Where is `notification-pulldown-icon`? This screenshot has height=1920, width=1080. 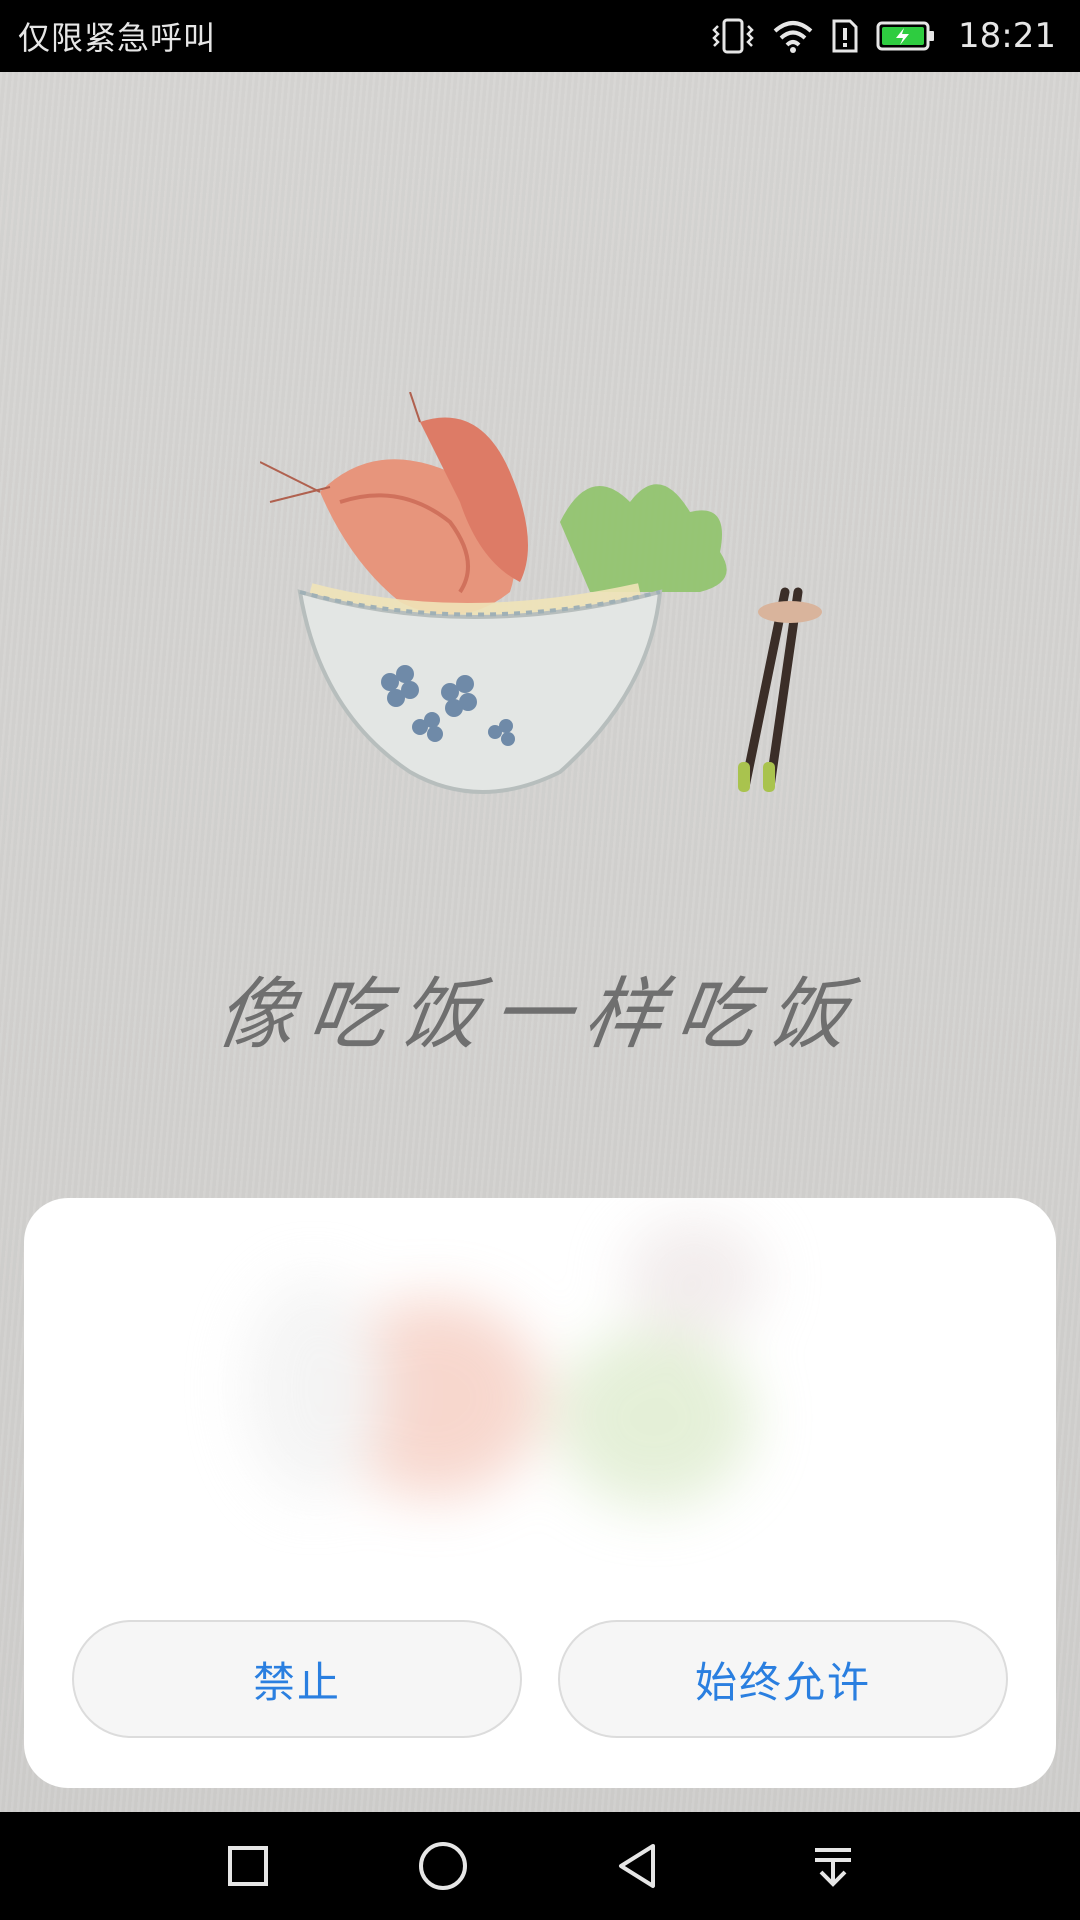
notification-pulldown-icon is located at coordinates (833, 1866).